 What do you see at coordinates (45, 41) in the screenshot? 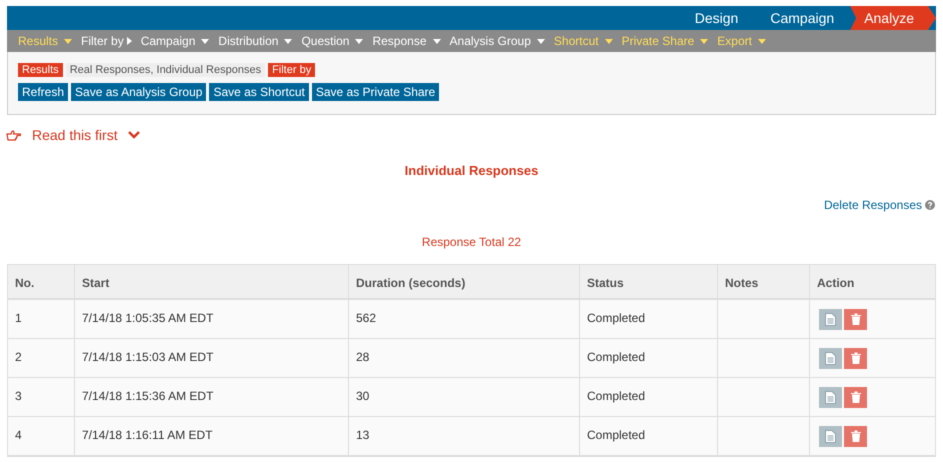
I see `menu-item: Results` at bounding box center [45, 41].